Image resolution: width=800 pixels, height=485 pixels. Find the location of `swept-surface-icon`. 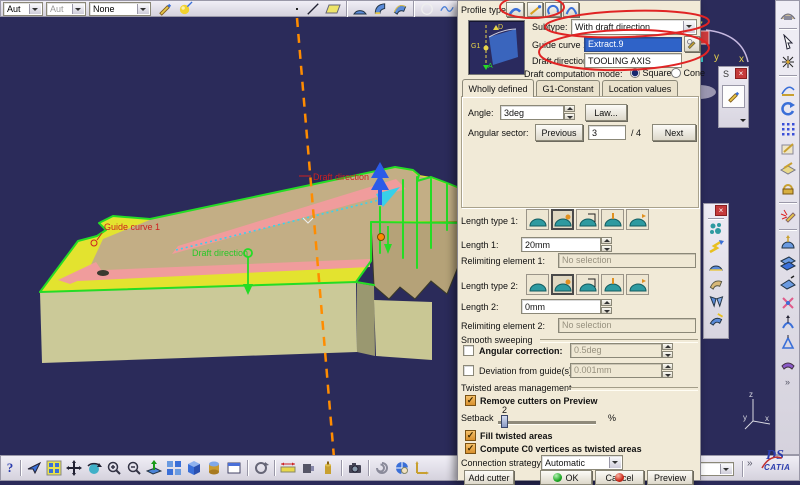

swept-surface-icon is located at coordinates (716, 283).